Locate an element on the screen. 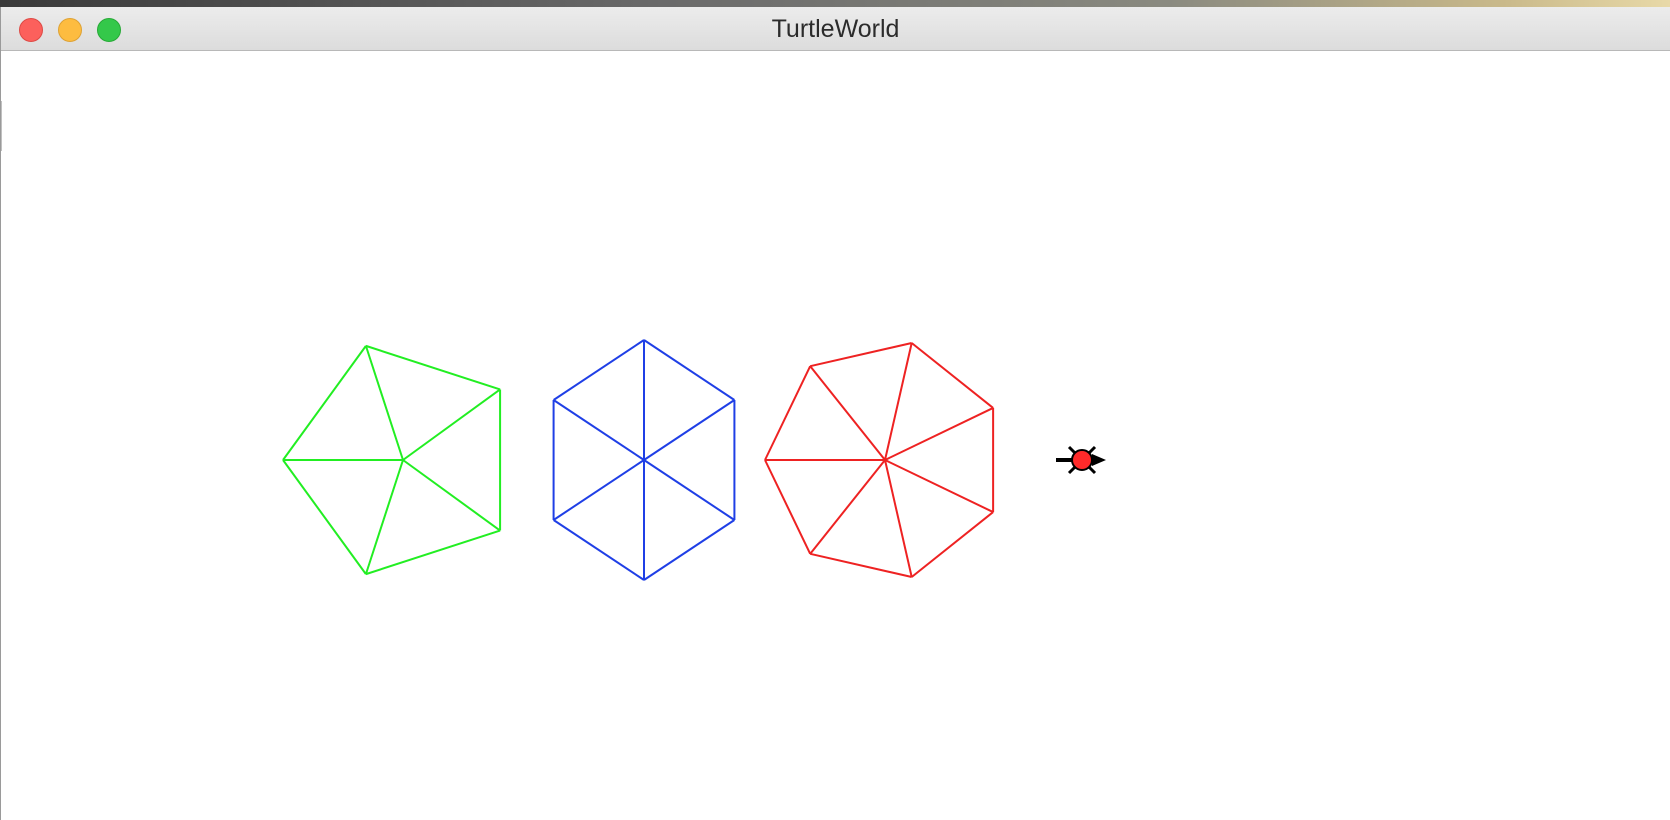 This screenshot has height=820, width=1670. drawing-surface is located at coordinates (694, 460).